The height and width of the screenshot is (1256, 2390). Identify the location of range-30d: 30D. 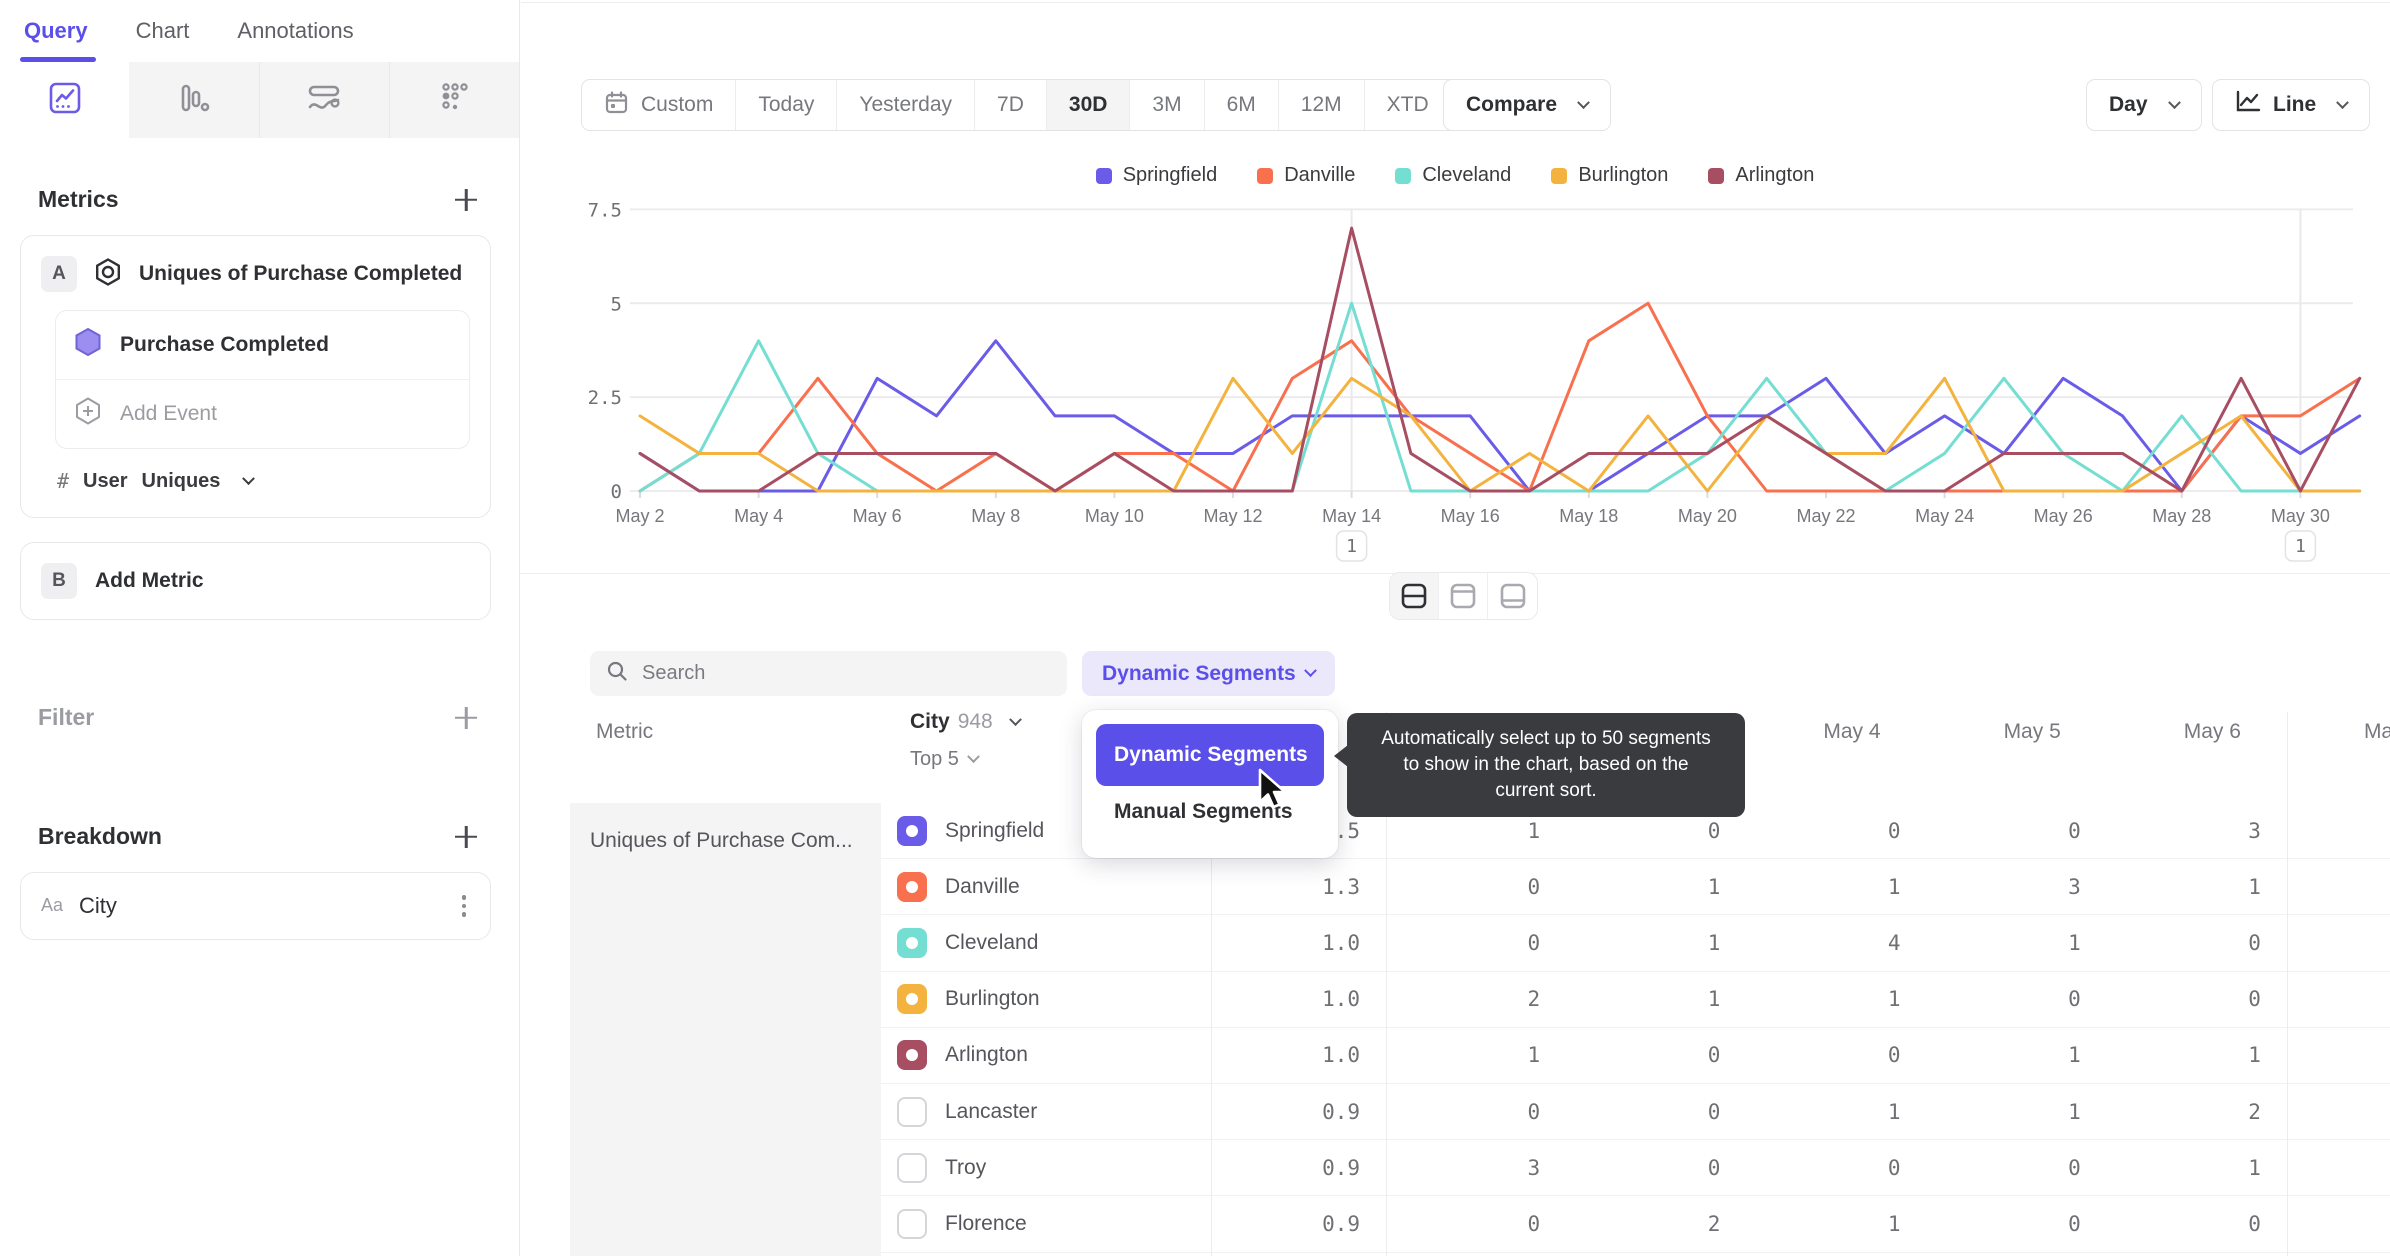
(1088, 105).